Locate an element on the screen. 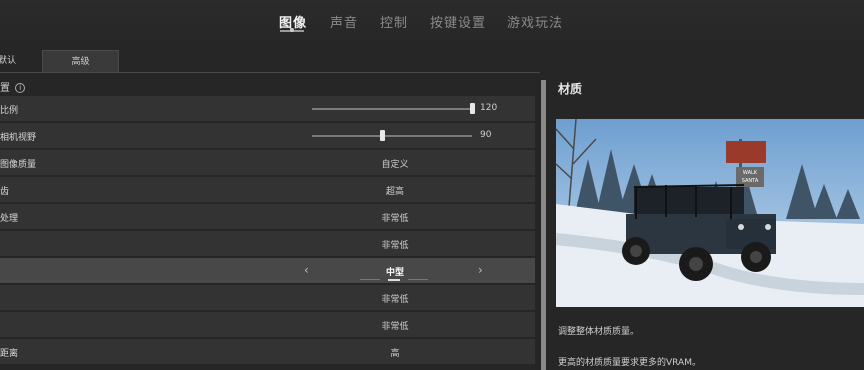 This screenshot has height=370, width=864. row-label: 相机视野 is located at coordinates (18, 138).